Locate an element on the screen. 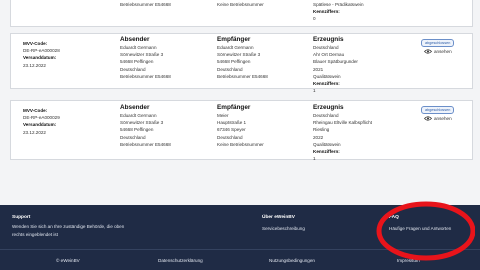 Image resolution: width=480 pixels, height=270 pixels. support-title: Support is located at coordinates (21, 217).